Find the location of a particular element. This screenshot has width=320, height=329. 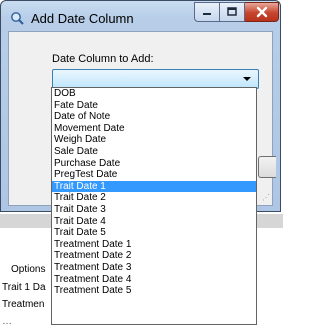

close-button is located at coordinates (262, 12).